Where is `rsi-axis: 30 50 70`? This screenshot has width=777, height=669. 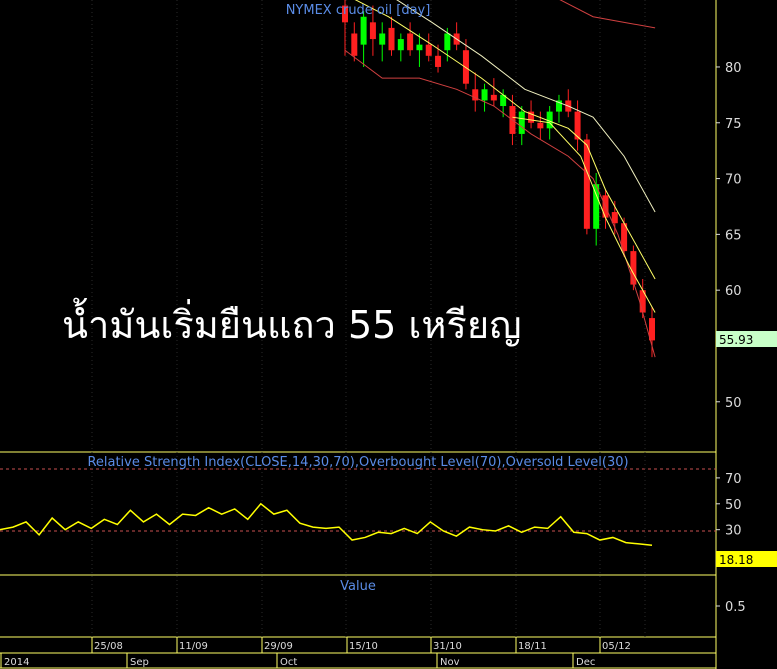
rsi-axis: 30 50 70 is located at coordinates (729, 505).